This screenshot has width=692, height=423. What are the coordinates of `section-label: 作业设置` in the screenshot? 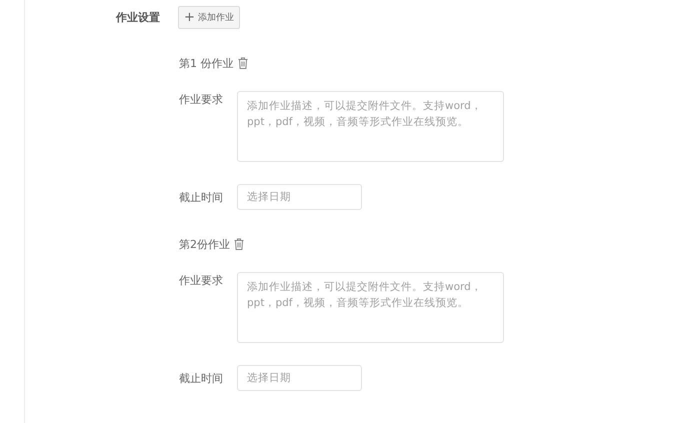 It's located at (137, 17).